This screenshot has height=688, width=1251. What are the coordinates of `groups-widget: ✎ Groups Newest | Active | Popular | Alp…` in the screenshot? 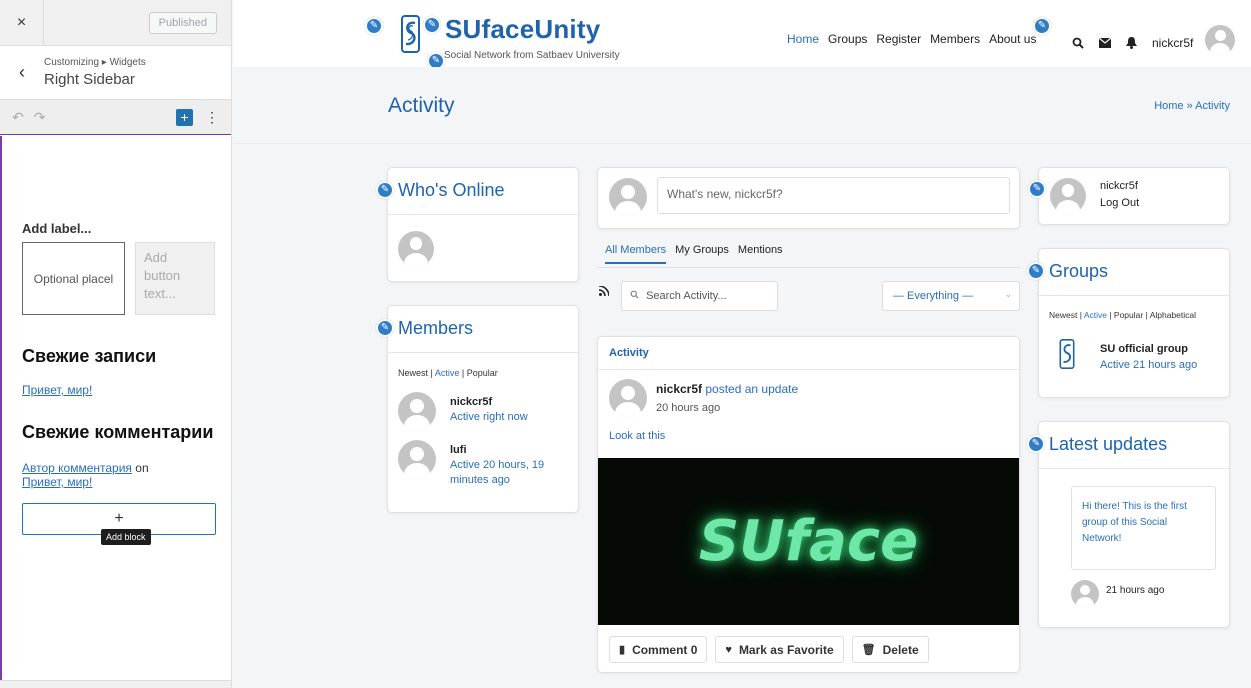 It's located at (1128, 323).